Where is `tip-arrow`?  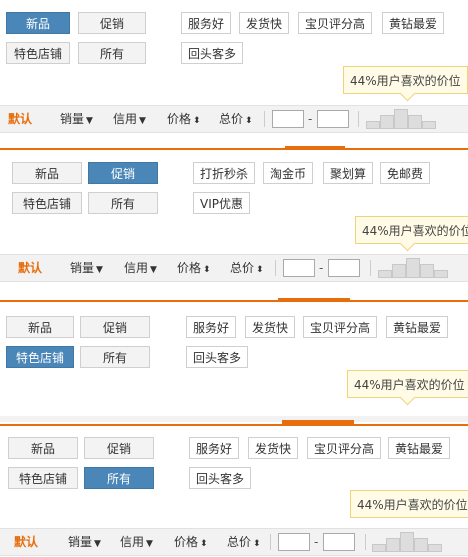 tip-arrow is located at coordinates (407, 243).